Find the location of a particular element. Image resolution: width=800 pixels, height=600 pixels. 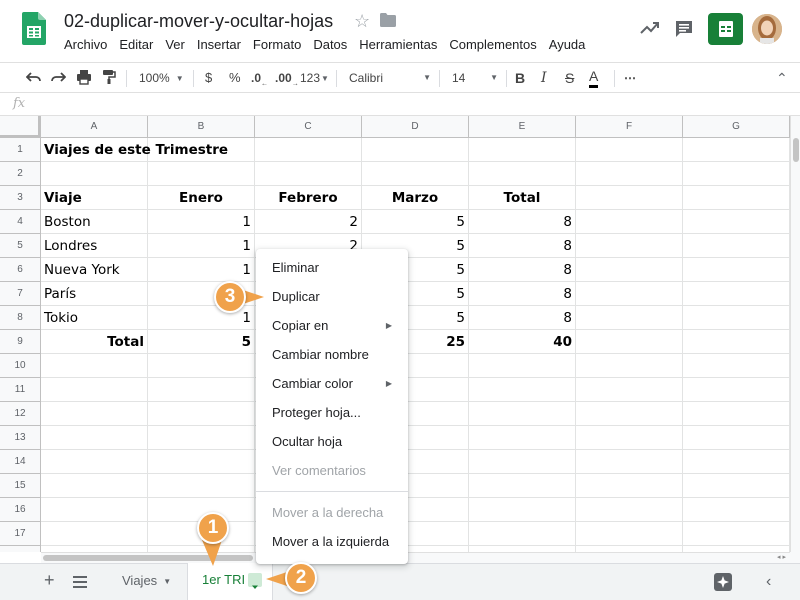

all-sheets-list-icon is located at coordinates (80, 582).